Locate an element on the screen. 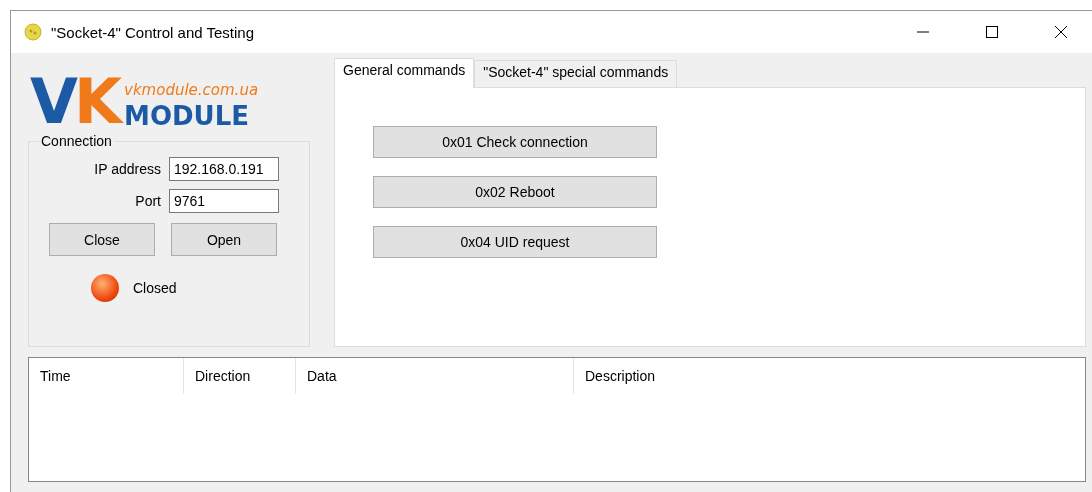  field-label: IP address is located at coordinates (127, 169).